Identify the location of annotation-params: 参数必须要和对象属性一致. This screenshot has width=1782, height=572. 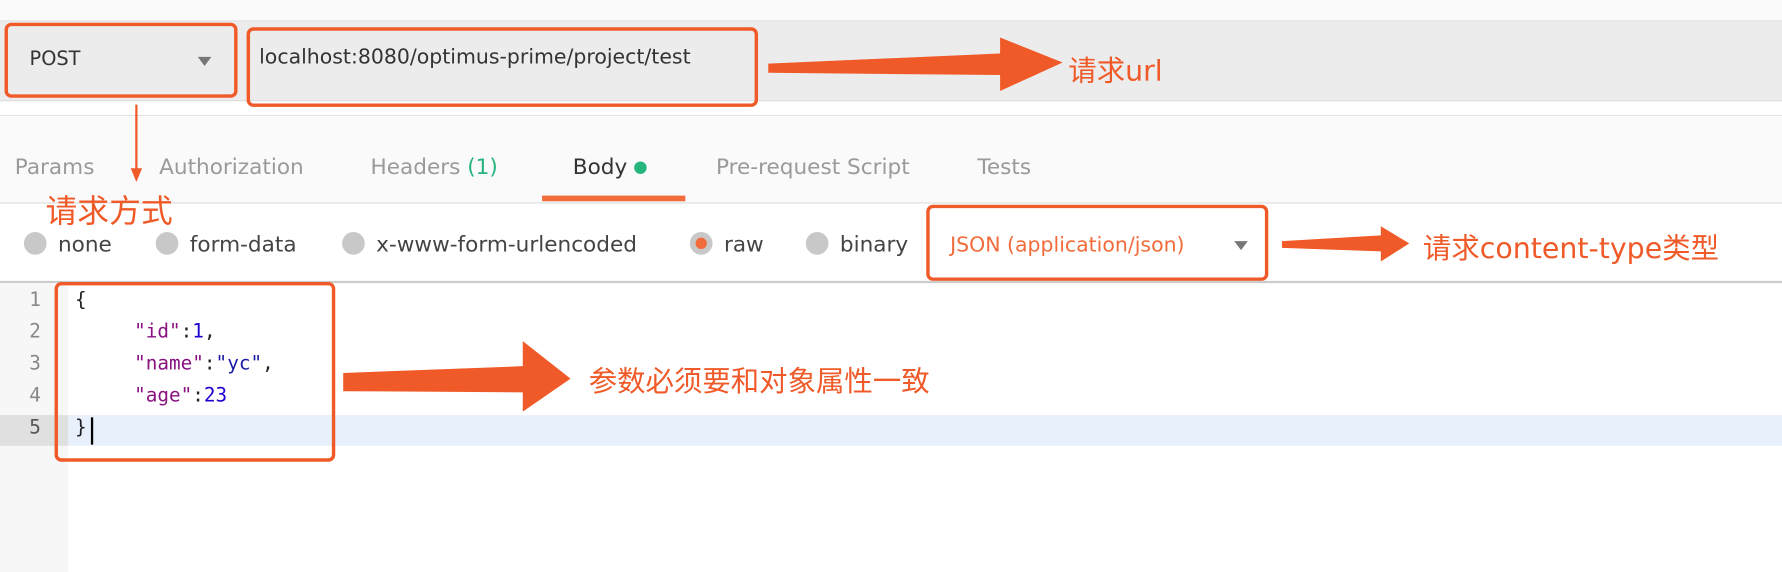
(759, 382).